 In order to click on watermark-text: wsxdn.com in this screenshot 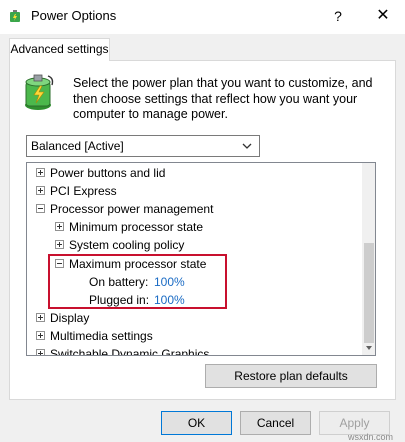, I will do `click(371, 437)`.